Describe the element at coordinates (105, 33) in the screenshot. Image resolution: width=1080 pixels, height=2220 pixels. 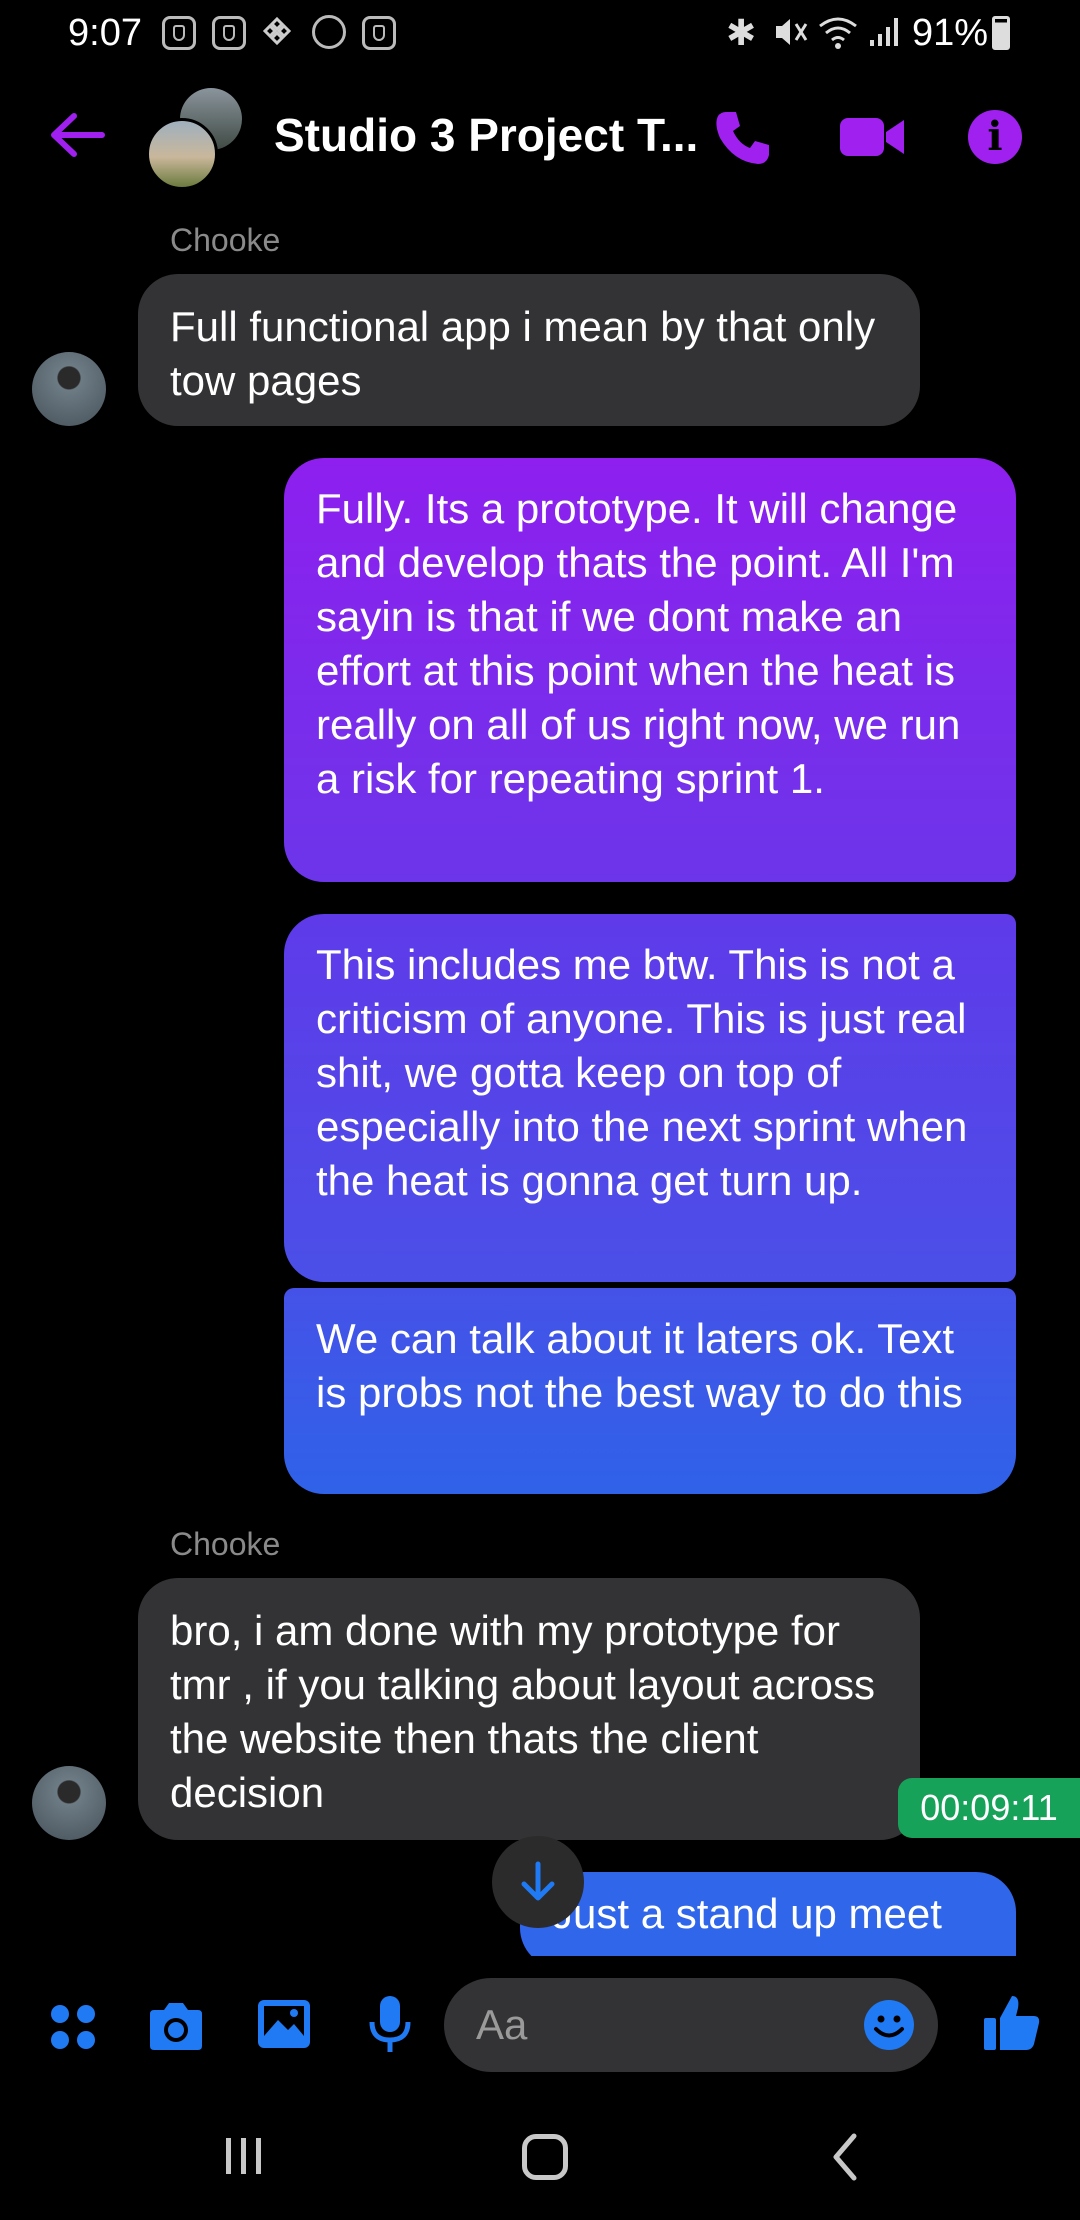
I see `status-time: 9:07` at that location.